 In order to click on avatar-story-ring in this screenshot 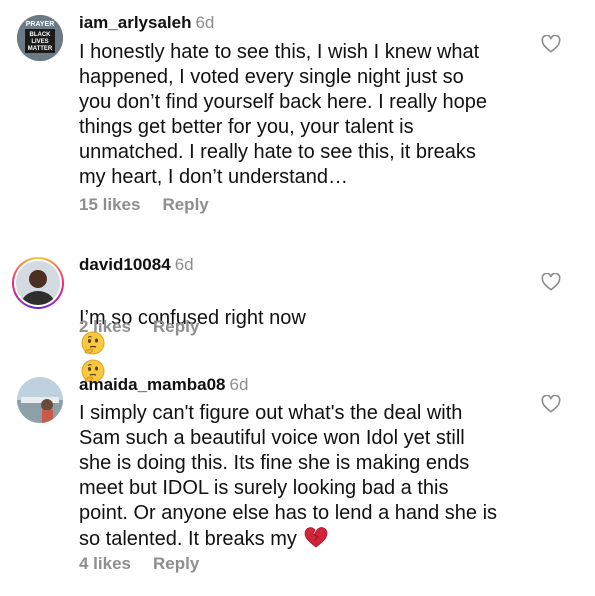, I will do `click(38, 283)`.